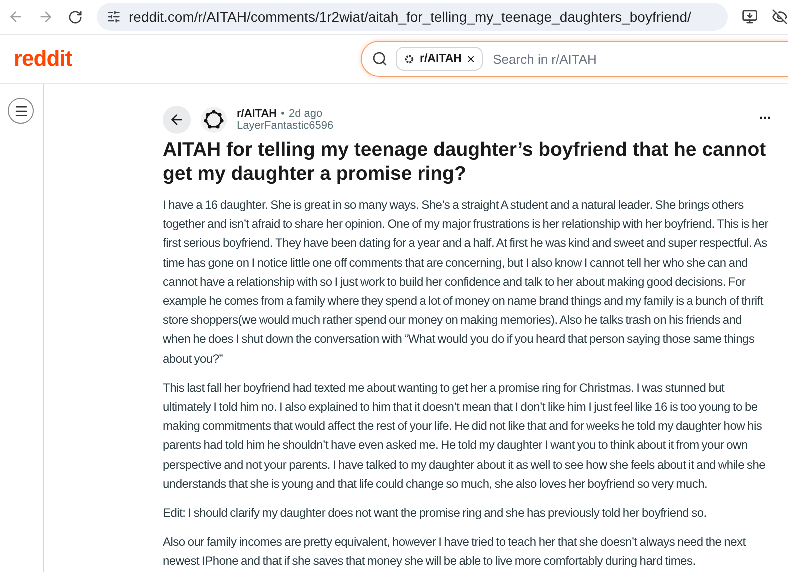 Image resolution: width=788 pixels, height=572 pixels. I want to click on post-paragraph: Edit: I should clarify my daughter does not want the promise ring and she has previously told her boyfriend so., so click(435, 513).